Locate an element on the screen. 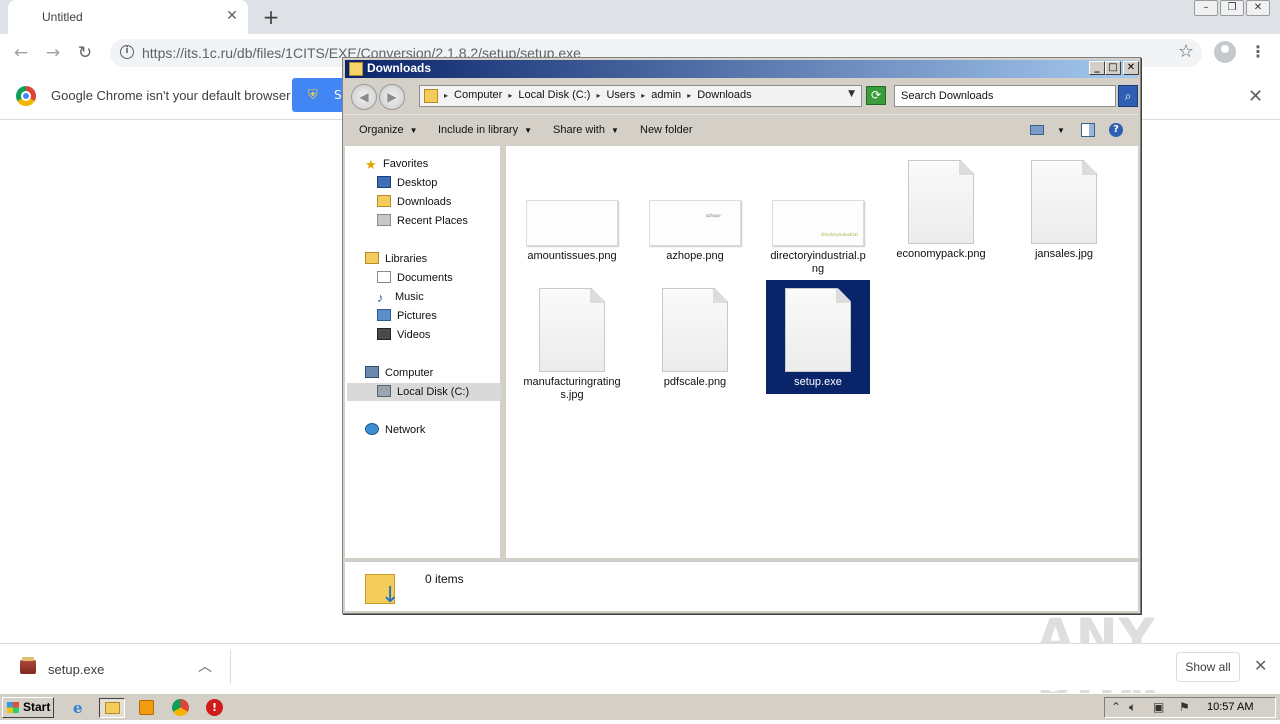 This screenshot has height=724, width=1280. file-item: jansales.jpg is located at coordinates (1064, 210).